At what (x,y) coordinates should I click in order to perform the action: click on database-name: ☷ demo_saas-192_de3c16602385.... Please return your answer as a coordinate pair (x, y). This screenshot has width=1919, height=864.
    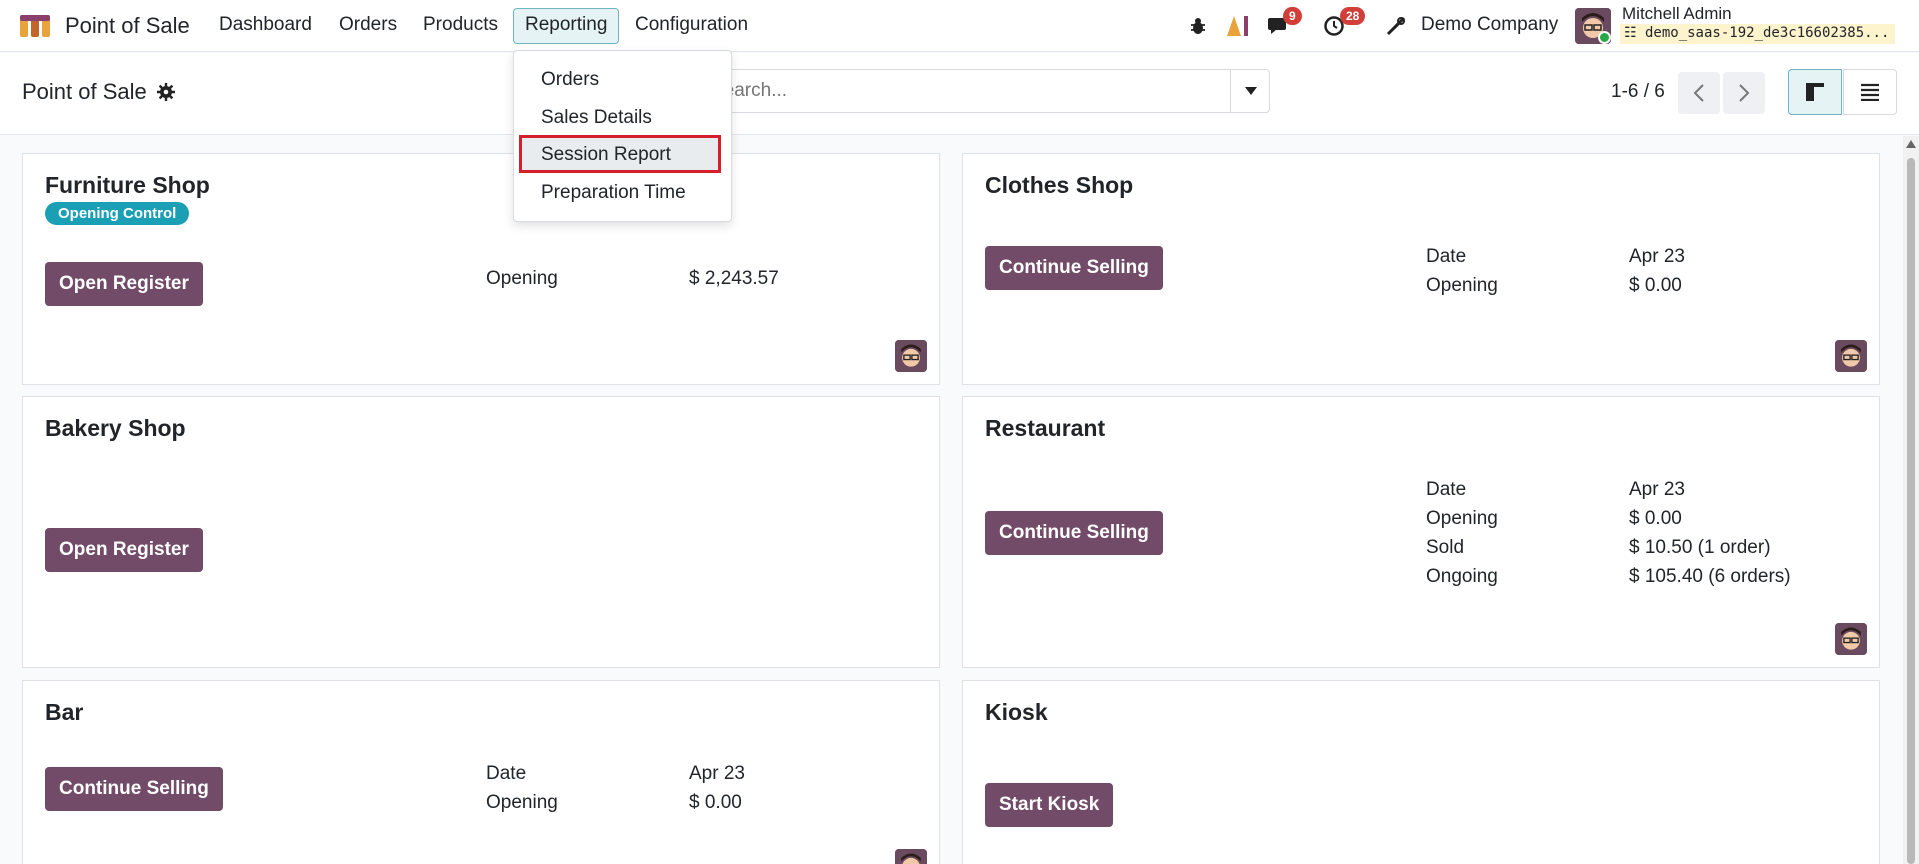
    Looking at the image, I should click on (1757, 34).